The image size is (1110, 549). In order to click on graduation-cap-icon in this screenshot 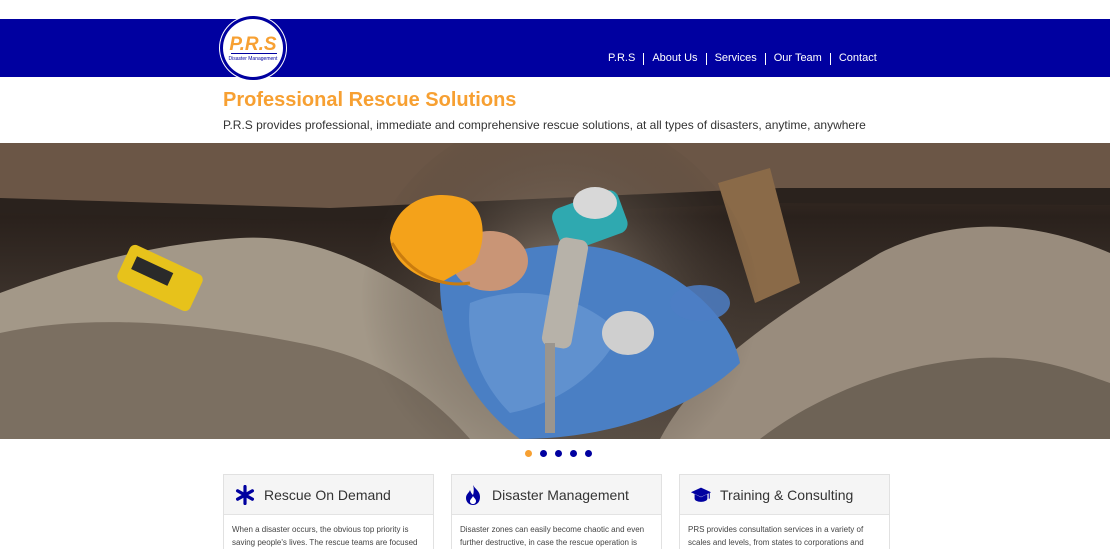, I will do `click(701, 495)`.